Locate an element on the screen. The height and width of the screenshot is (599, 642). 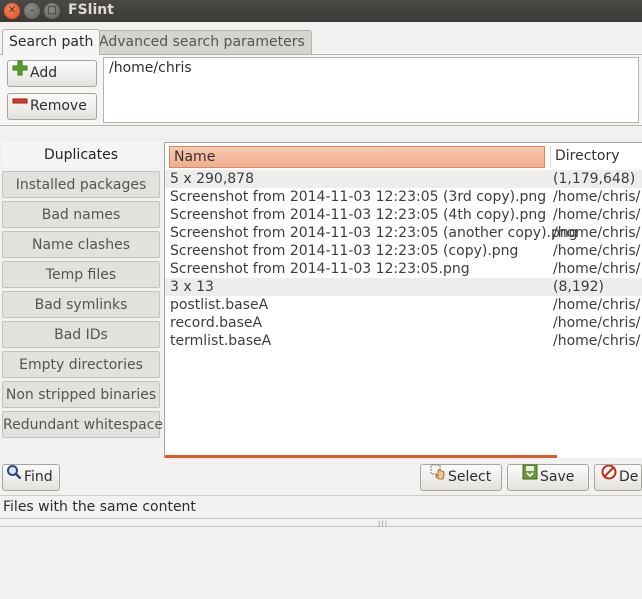
status-bar: Files with the same content is located at coordinates (321, 506).